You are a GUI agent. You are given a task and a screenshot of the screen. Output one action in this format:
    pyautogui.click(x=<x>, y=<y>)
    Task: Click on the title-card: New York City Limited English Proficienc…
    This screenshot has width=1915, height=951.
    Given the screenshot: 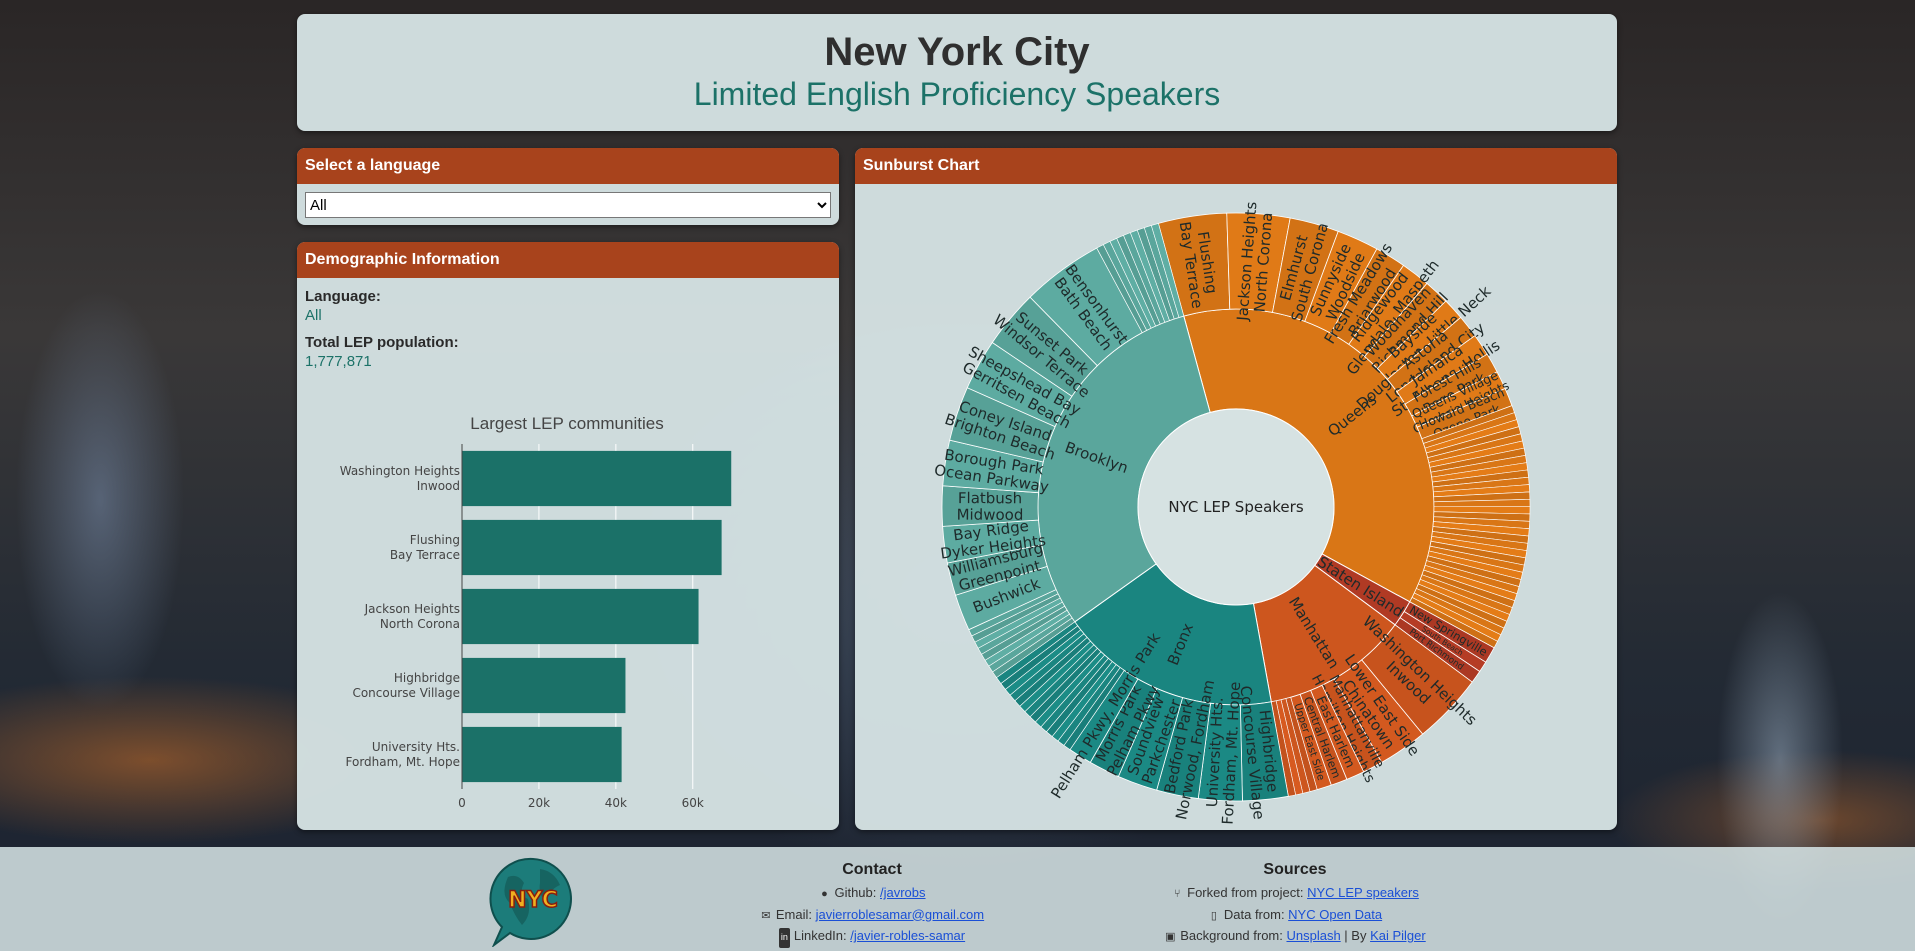 What is the action you would take?
    pyautogui.click(x=957, y=72)
    